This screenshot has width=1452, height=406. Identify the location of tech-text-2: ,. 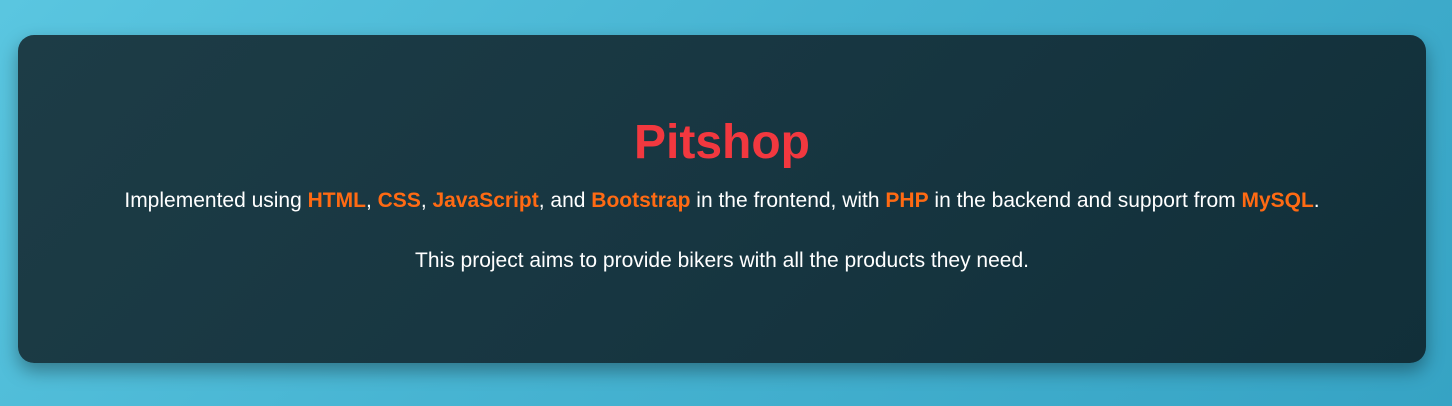
(371, 200).